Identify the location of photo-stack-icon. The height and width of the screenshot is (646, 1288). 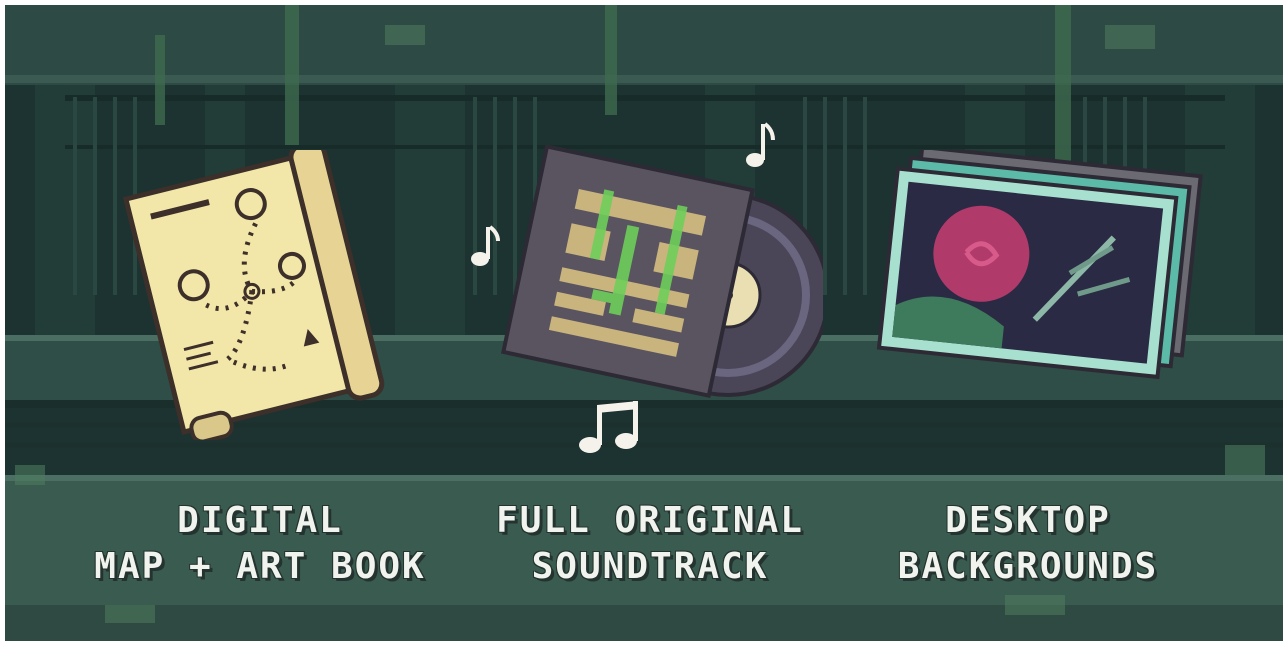
(1039, 265).